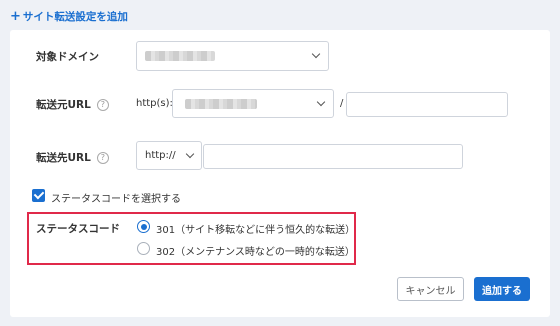 The image size is (560, 326). I want to click on status-302-radio, so click(143, 248).